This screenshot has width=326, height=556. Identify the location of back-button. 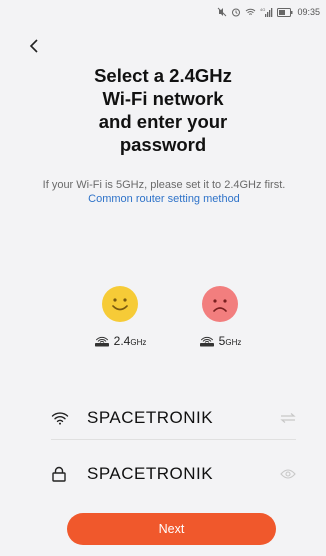
(34, 46).